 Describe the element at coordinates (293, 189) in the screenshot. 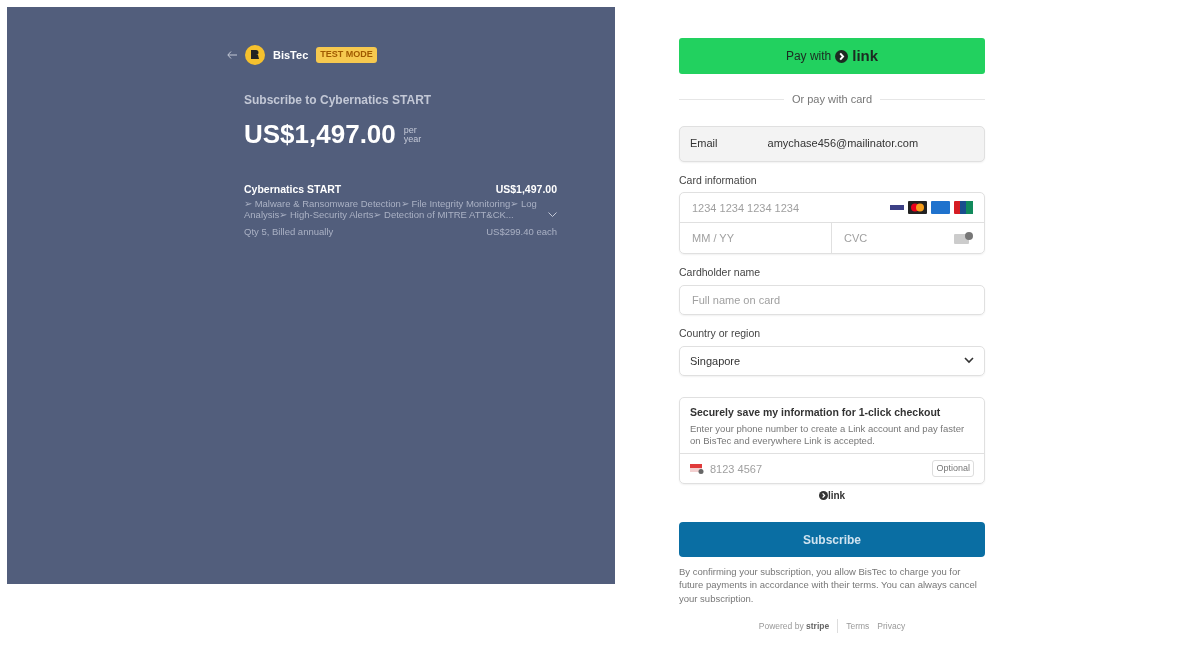

I see `item-name: Cybernatics START` at that location.